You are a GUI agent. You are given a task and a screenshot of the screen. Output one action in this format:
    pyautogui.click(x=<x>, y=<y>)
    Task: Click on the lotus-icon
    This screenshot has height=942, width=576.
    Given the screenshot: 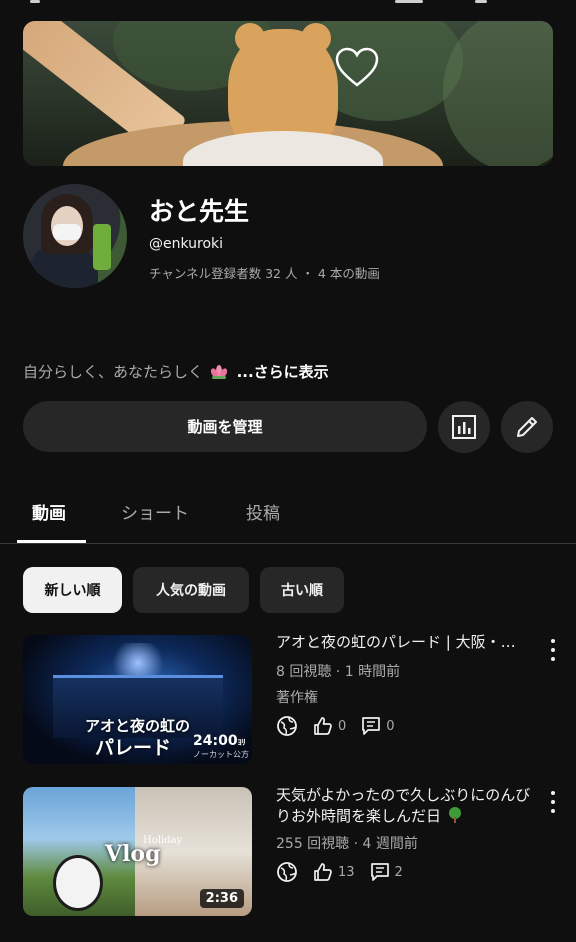 What is the action you would take?
    pyautogui.click(x=218, y=372)
    